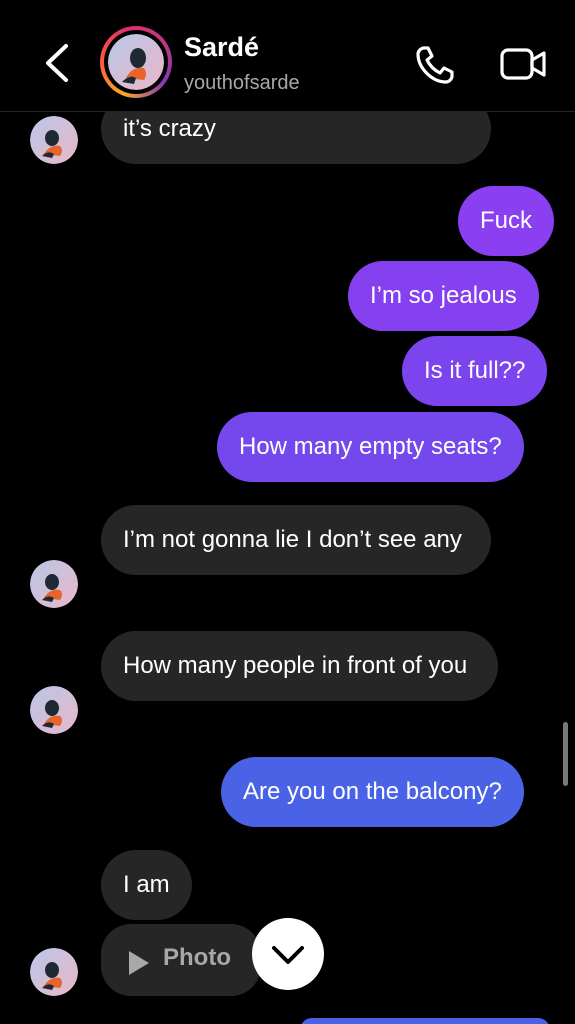 This screenshot has height=1024, width=575. I want to click on message-bubble-outgoing: Are you on the balcony?, so click(372, 792).